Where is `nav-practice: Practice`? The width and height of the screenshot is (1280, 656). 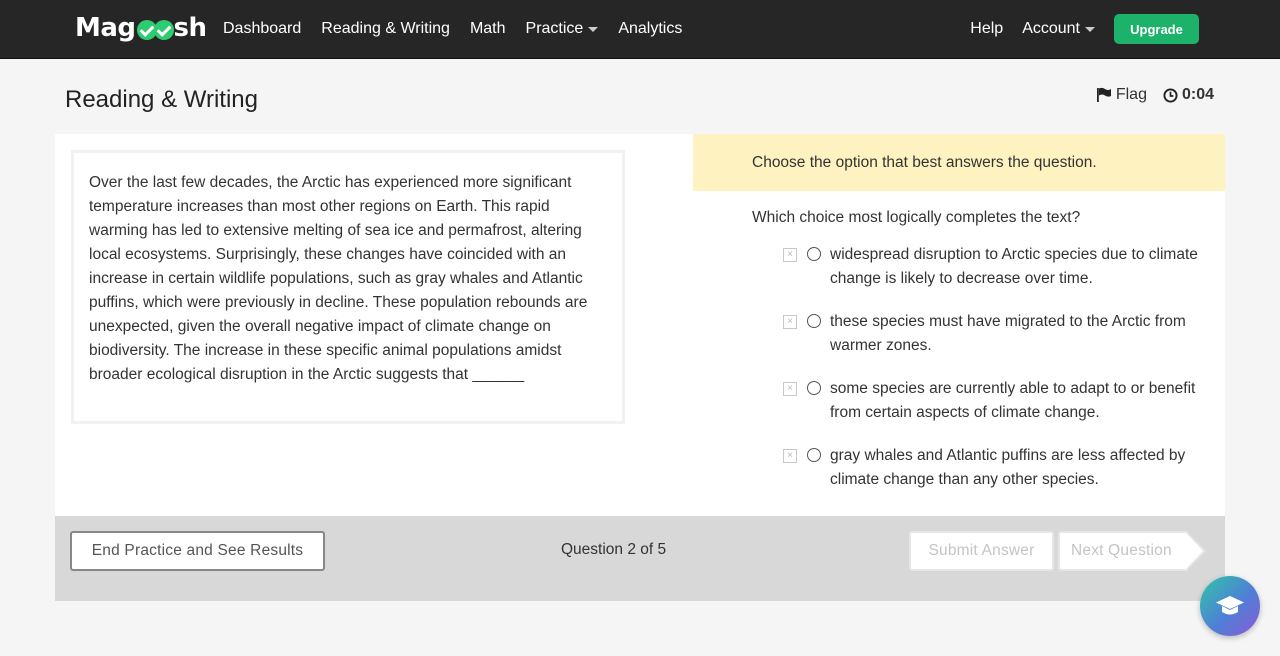
nav-practice: Practice is located at coordinates (562, 29).